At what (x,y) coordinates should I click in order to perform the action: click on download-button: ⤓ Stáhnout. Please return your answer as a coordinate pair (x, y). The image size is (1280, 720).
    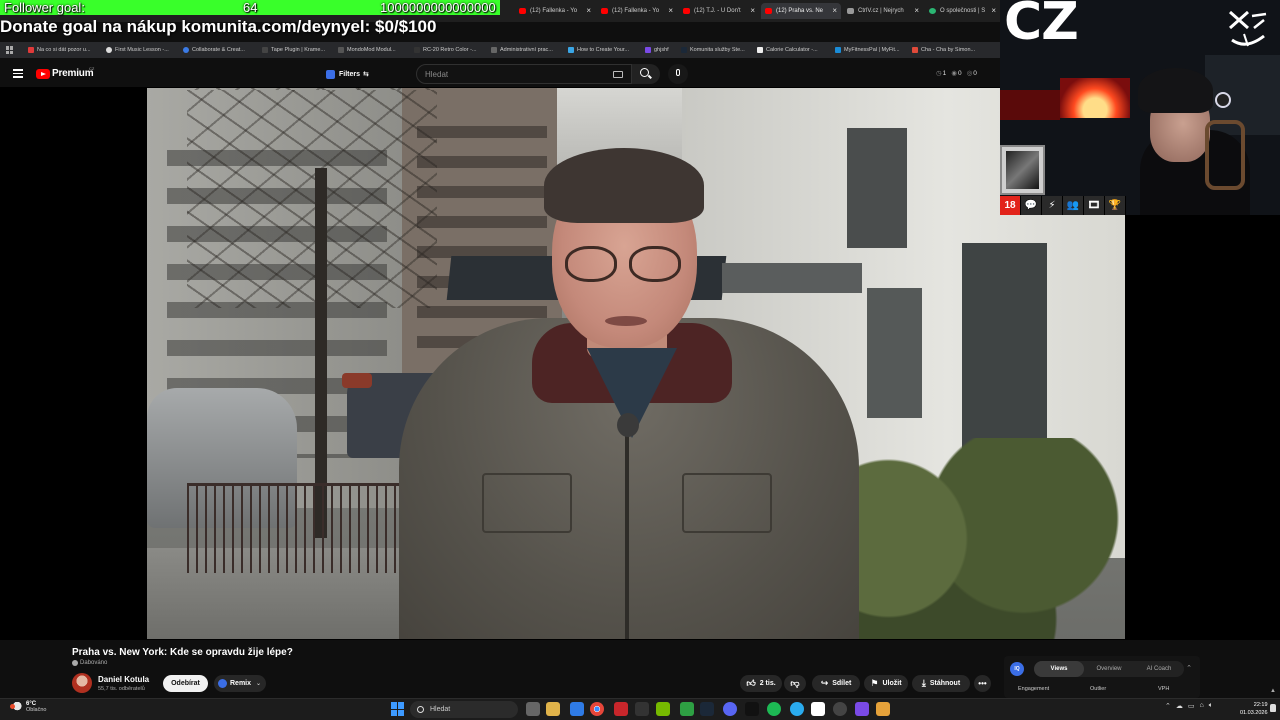
    Looking at the image, I should click on (941, 683).